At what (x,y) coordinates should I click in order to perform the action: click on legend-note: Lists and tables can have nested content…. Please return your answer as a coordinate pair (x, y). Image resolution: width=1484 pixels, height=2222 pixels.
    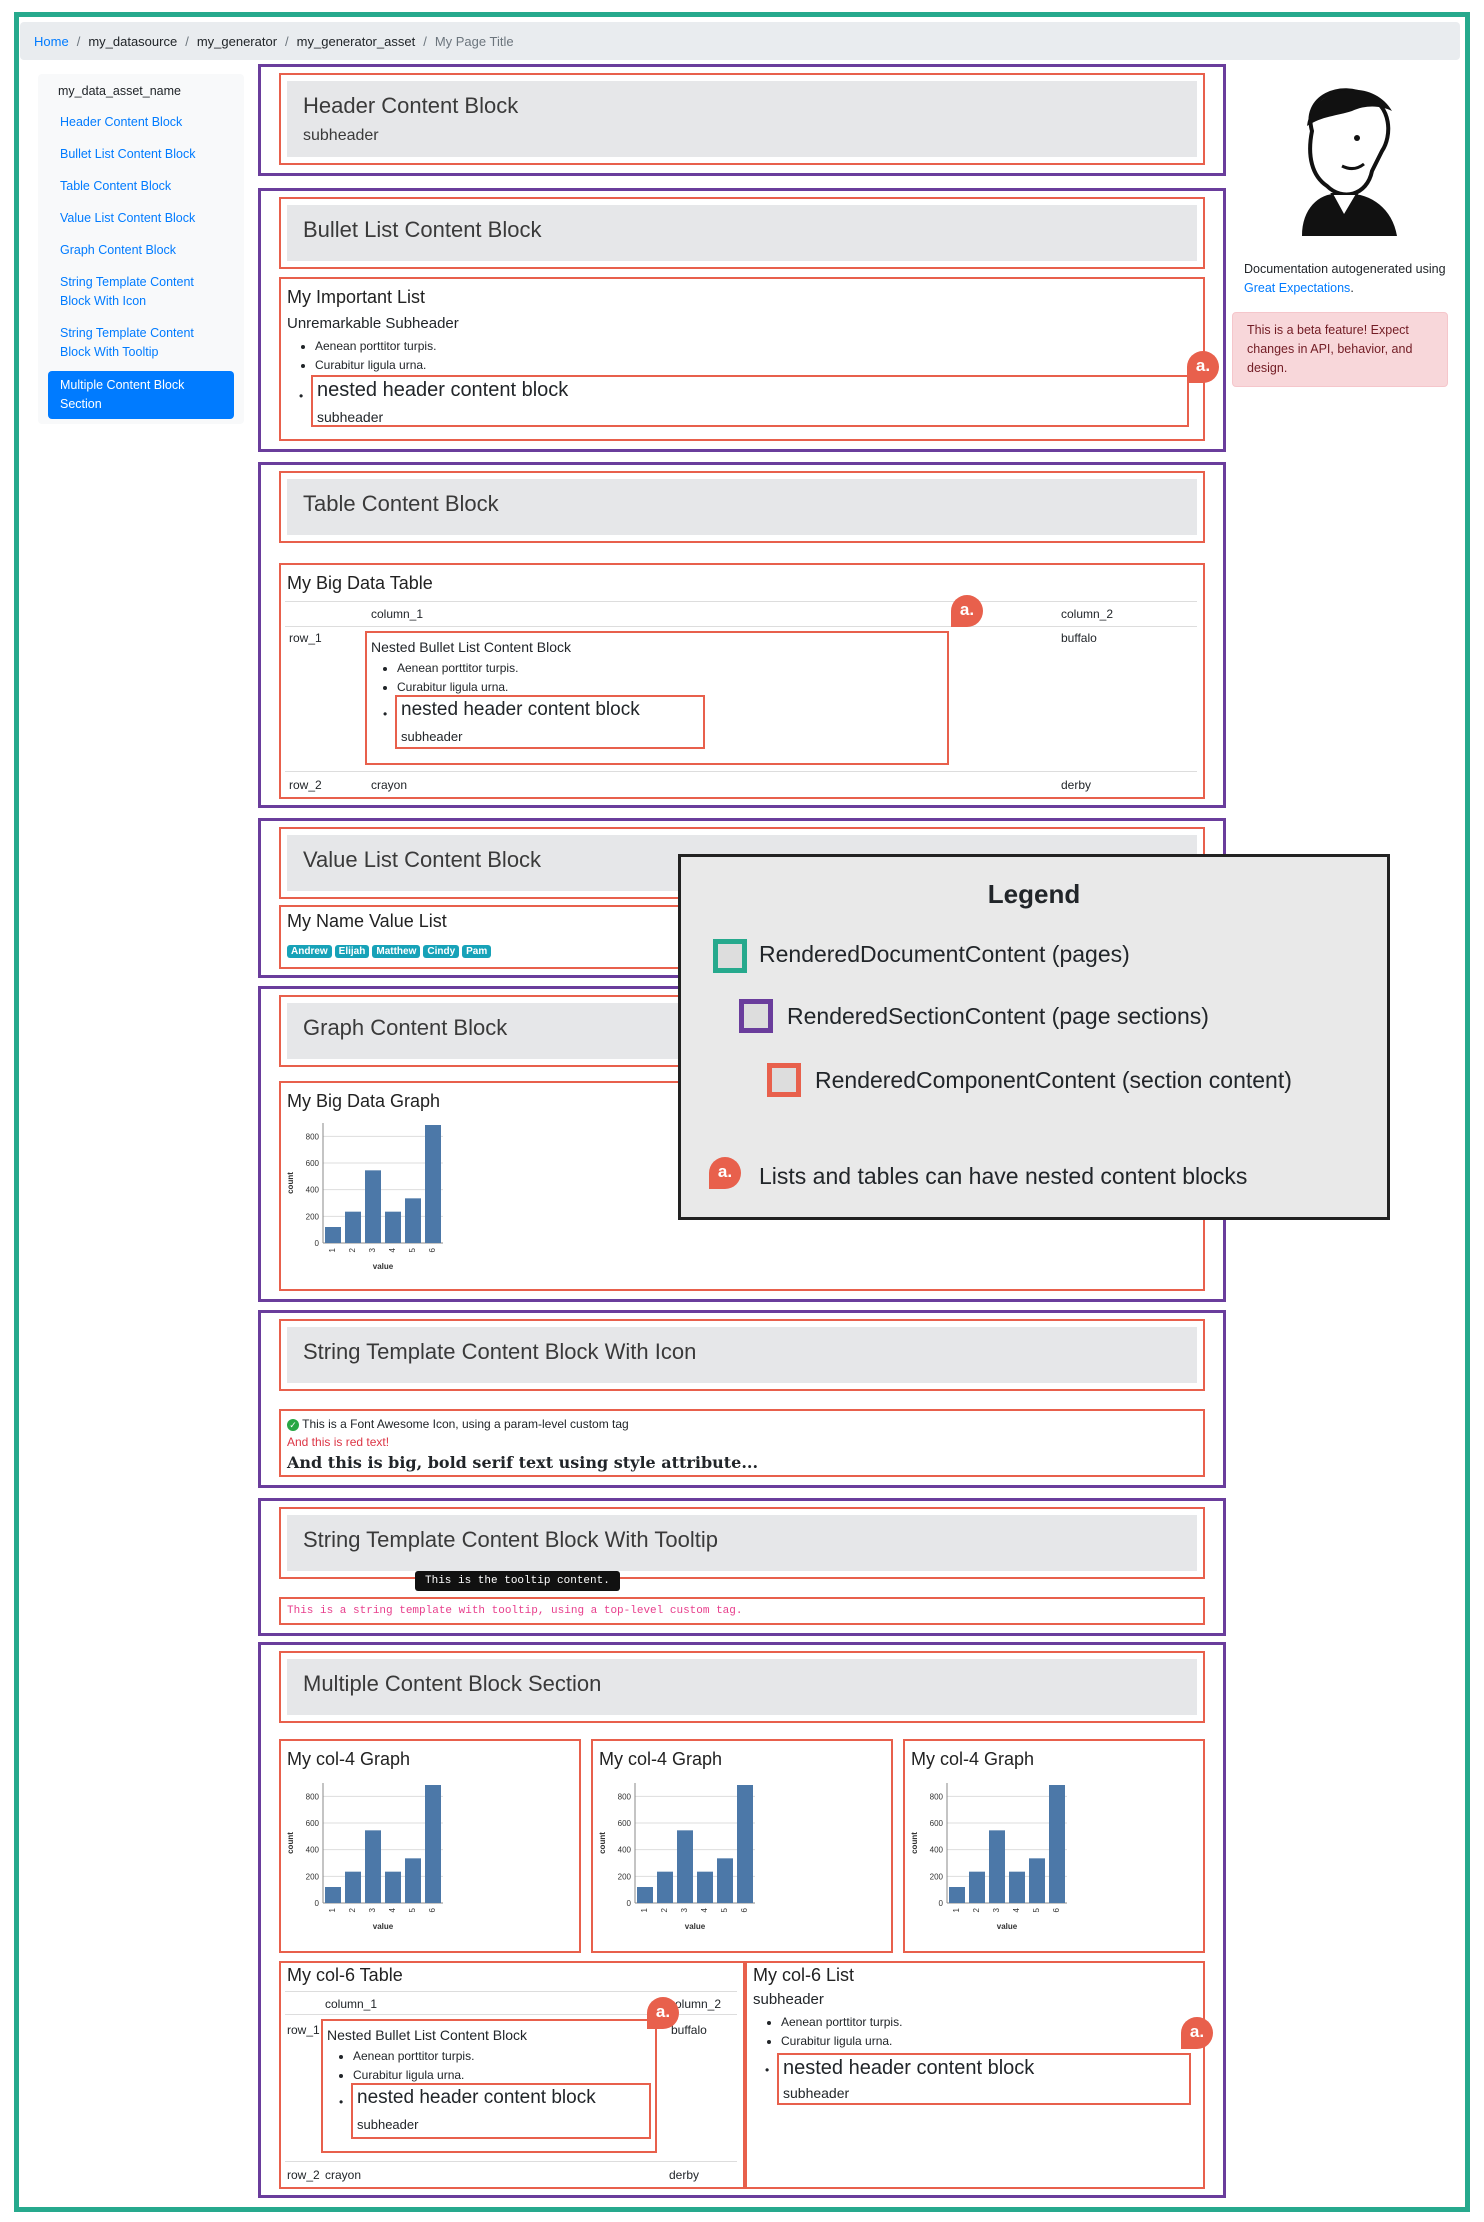
    Looking at the image, I should click on (1003, 1176).